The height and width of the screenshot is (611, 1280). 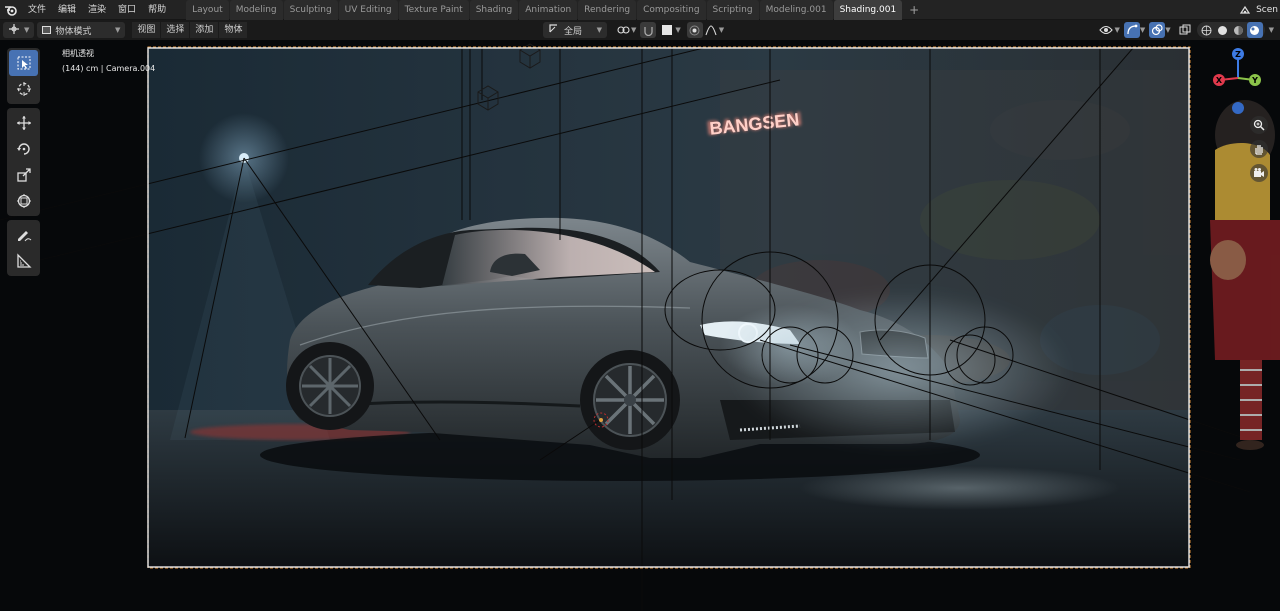 I want to click on material-shading-icon, so click(x=1239, y=30).